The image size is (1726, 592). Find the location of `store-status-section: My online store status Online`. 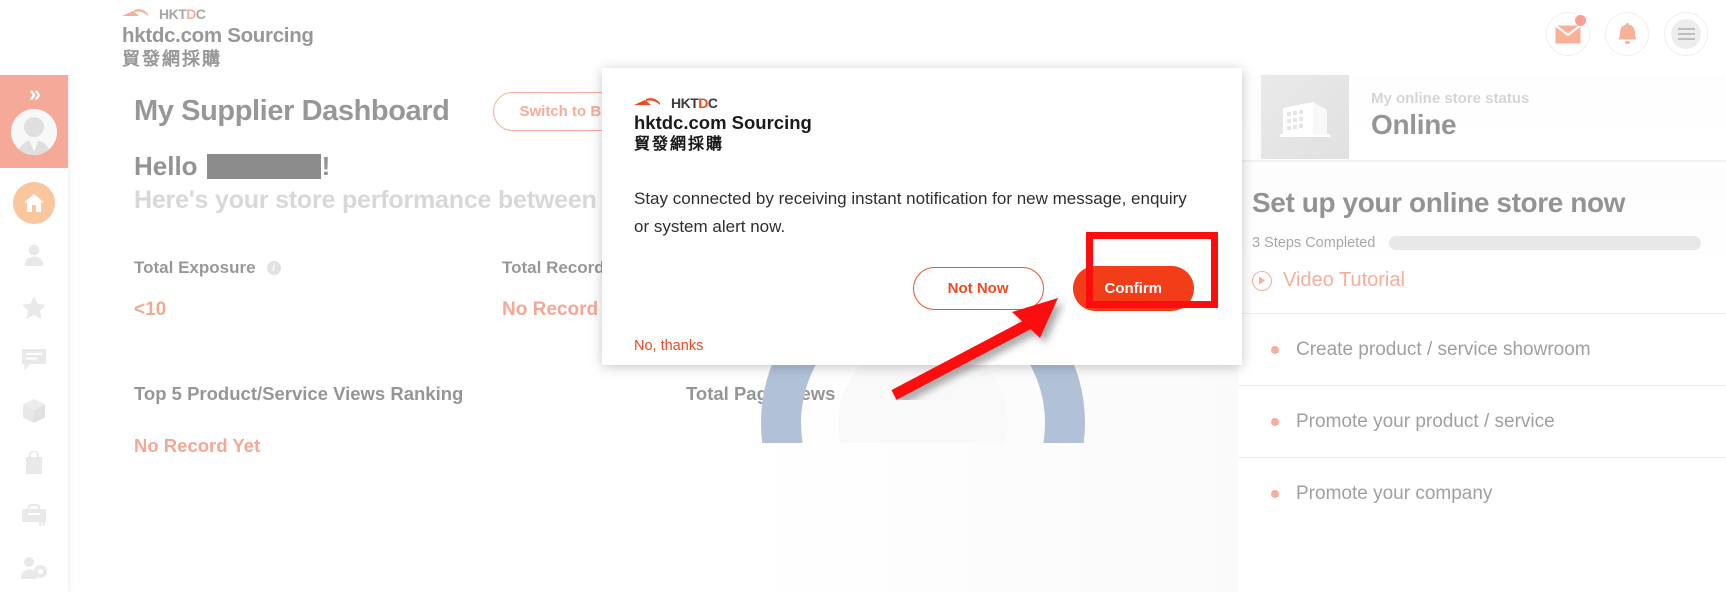

store-status-section: My online store status Online is located at coordinates (1482, 115).